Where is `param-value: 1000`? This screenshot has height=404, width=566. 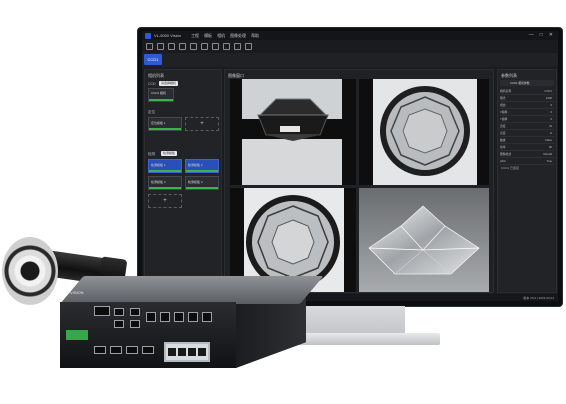 param-value: 1000 is located at coordinates (548, 98).